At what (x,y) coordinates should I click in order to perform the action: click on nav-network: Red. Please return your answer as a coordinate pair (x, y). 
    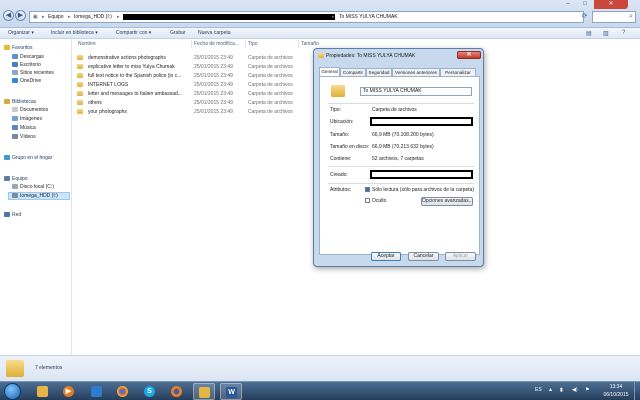
    Looking at the image, I should click on (12, 215).